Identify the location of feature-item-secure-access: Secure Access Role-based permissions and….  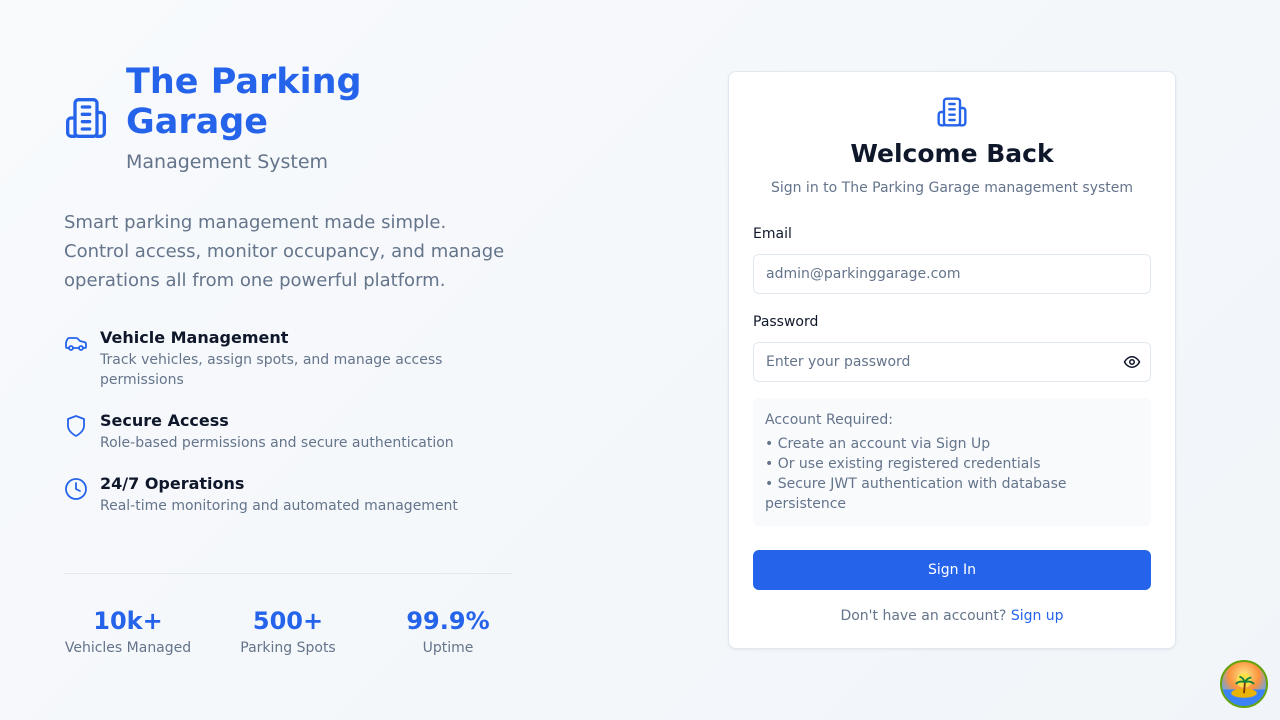
(294, 431).